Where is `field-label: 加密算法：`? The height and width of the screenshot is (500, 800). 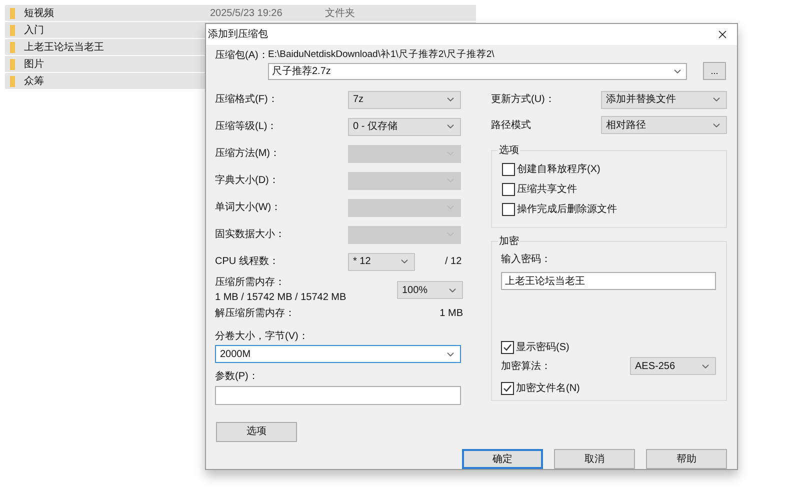 field-label: 加密算法： is located at coordinates (526, 367).